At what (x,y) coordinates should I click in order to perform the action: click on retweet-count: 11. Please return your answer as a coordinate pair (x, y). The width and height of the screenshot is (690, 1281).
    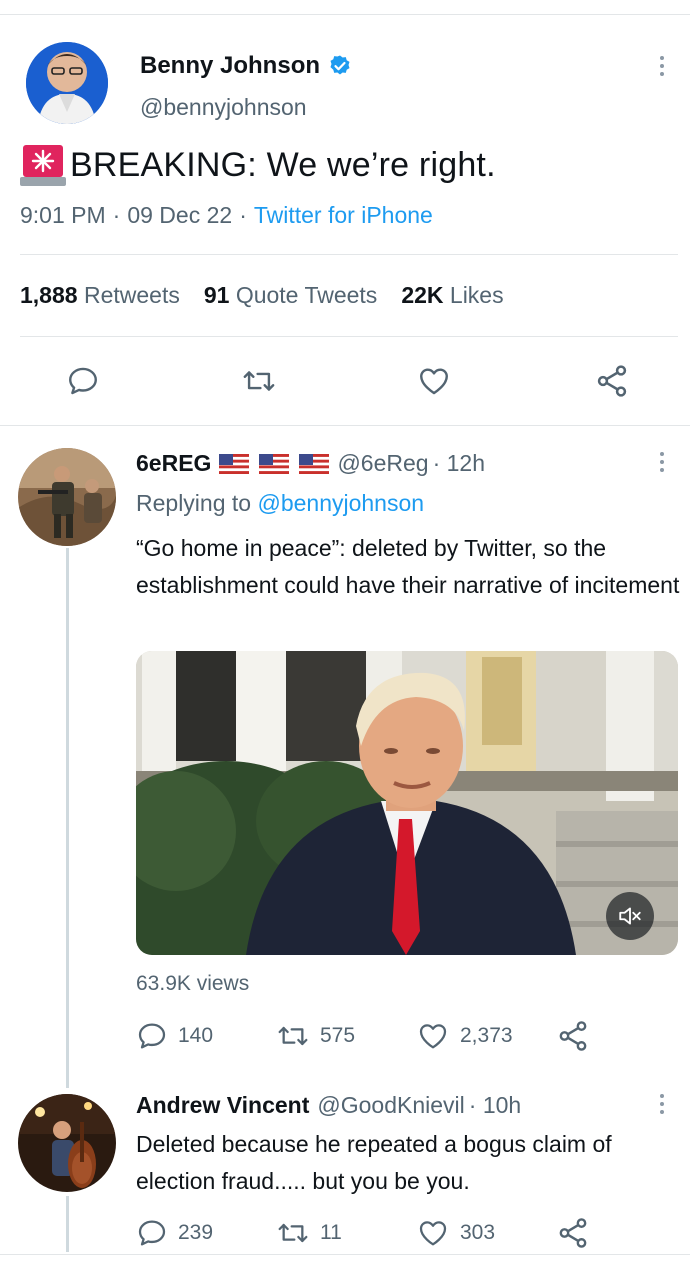
    Looking at the image, I should click on (331, 1232).